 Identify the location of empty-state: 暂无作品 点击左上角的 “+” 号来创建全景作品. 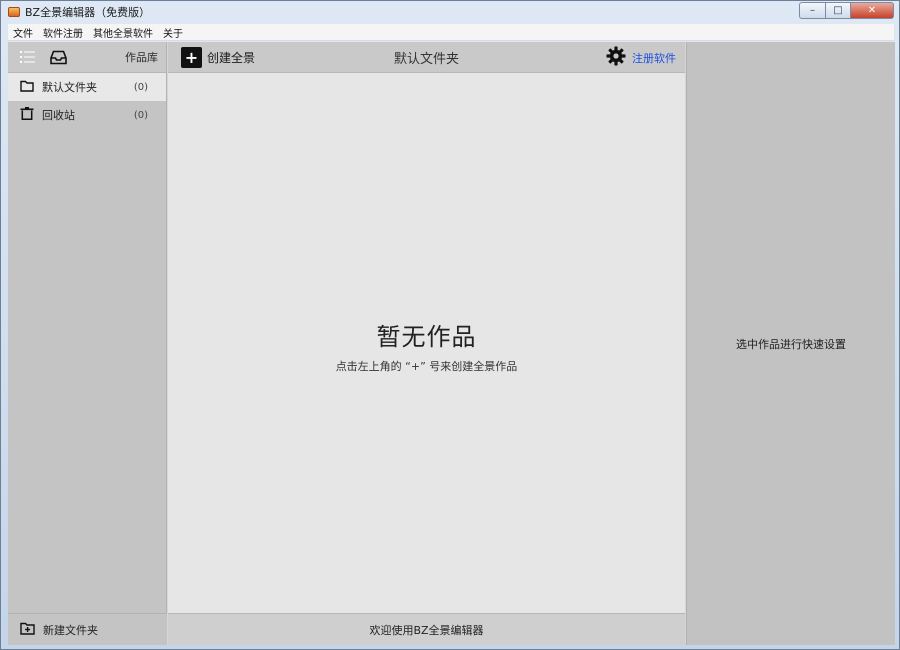
(426, 345).